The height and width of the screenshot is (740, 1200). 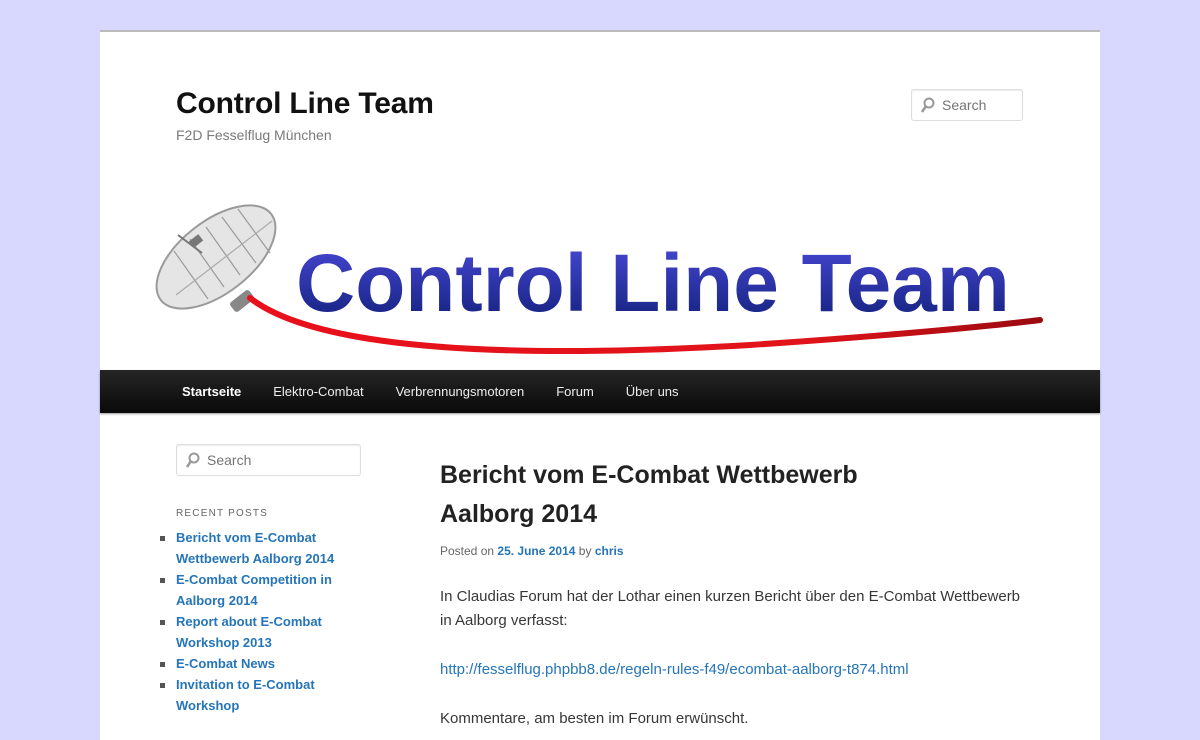 I want to click on header-search-input, so click(x=982, y=105).